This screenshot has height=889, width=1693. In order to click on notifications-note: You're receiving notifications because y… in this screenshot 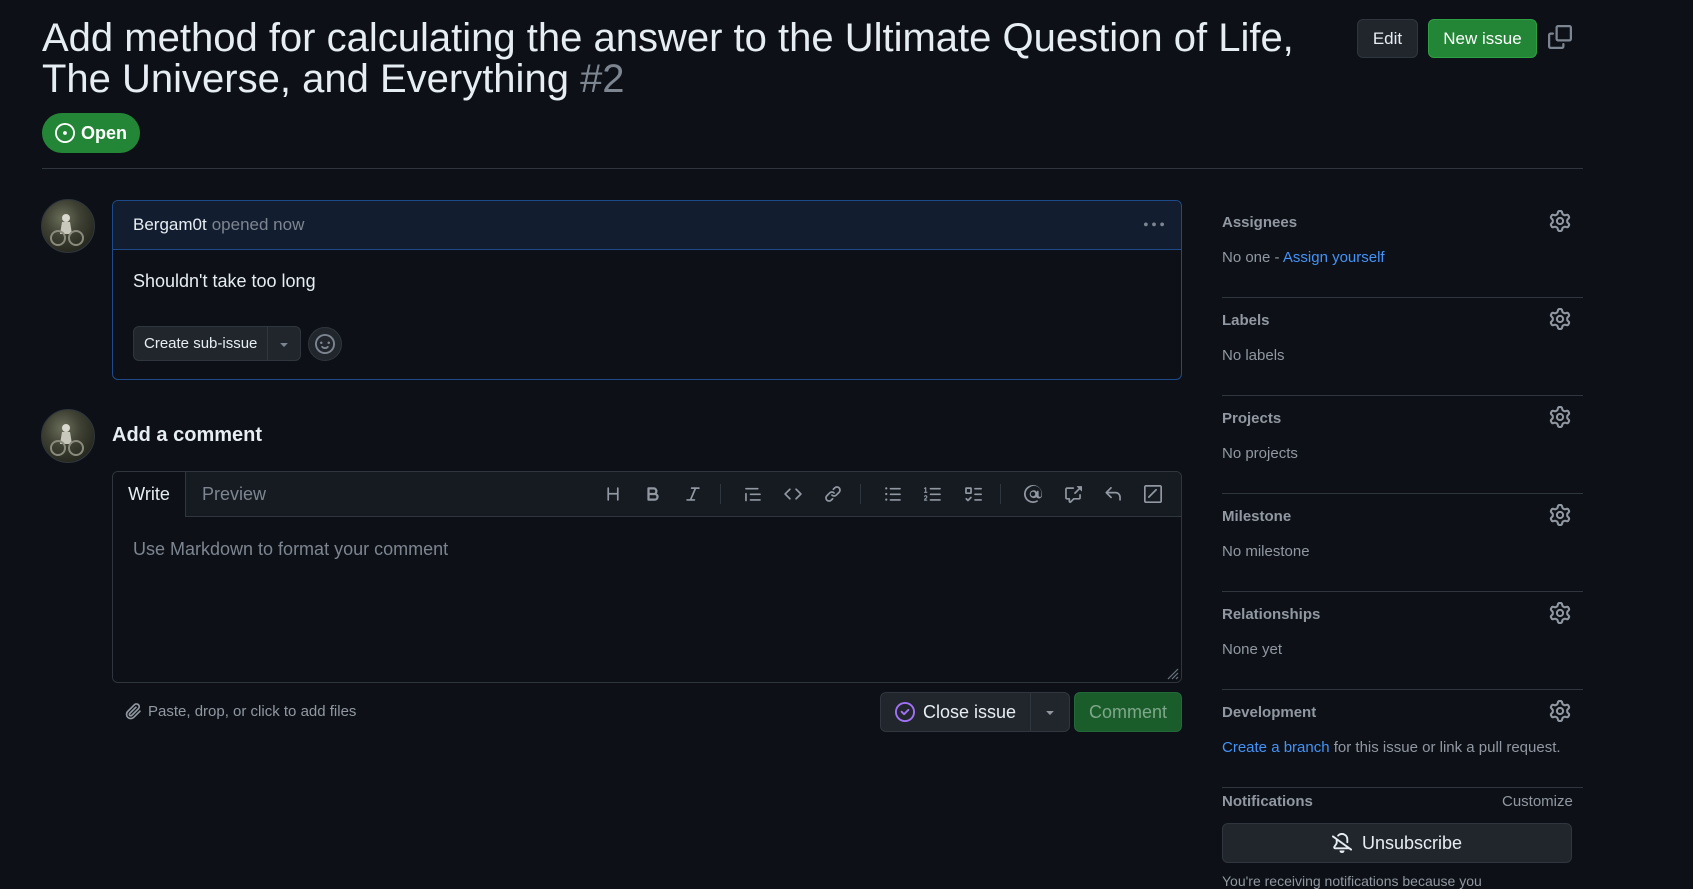, I will do `click(1352, 881)`.